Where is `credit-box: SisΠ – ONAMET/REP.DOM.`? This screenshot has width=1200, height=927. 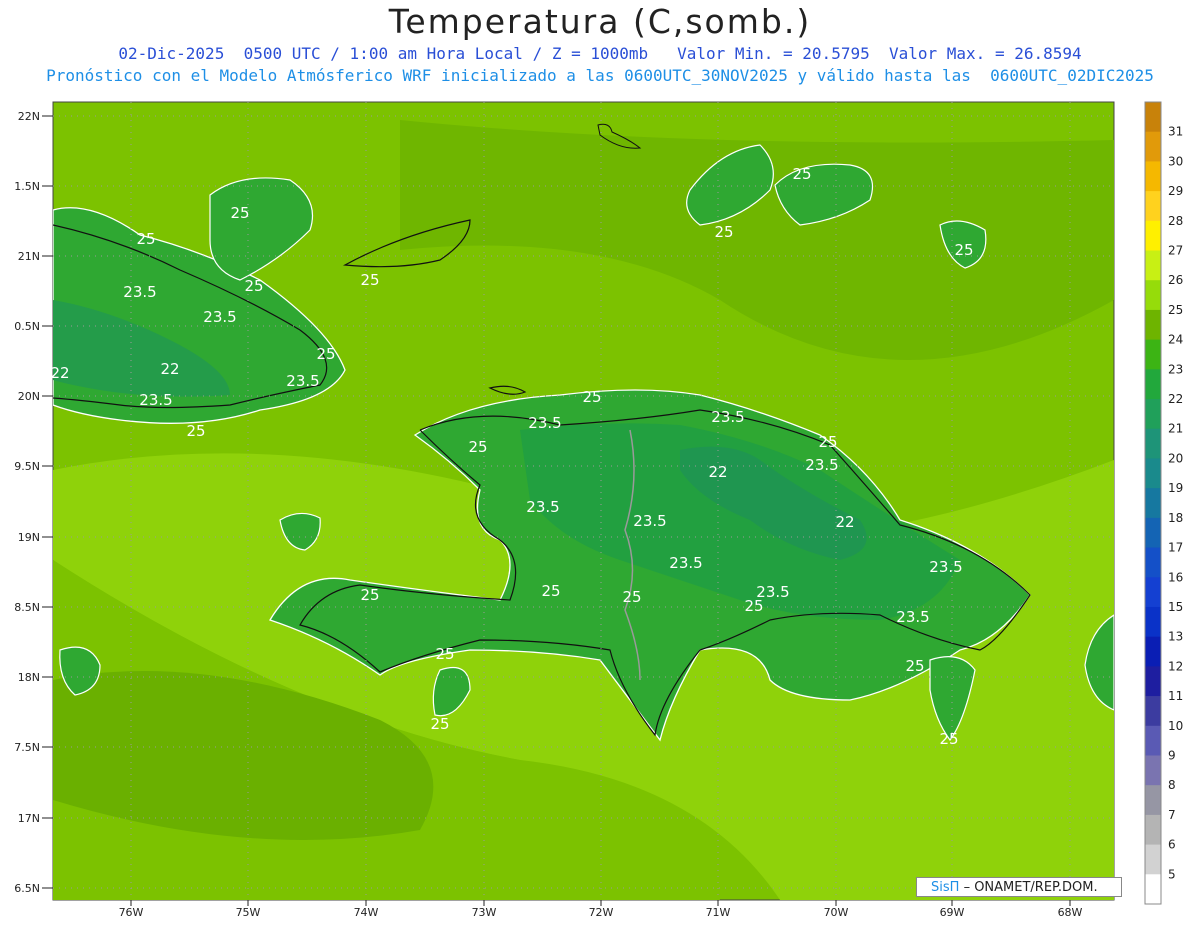
credit-box: SisΠ – ONAMET/REP.DOM. is located at coordinates (1019, 887).